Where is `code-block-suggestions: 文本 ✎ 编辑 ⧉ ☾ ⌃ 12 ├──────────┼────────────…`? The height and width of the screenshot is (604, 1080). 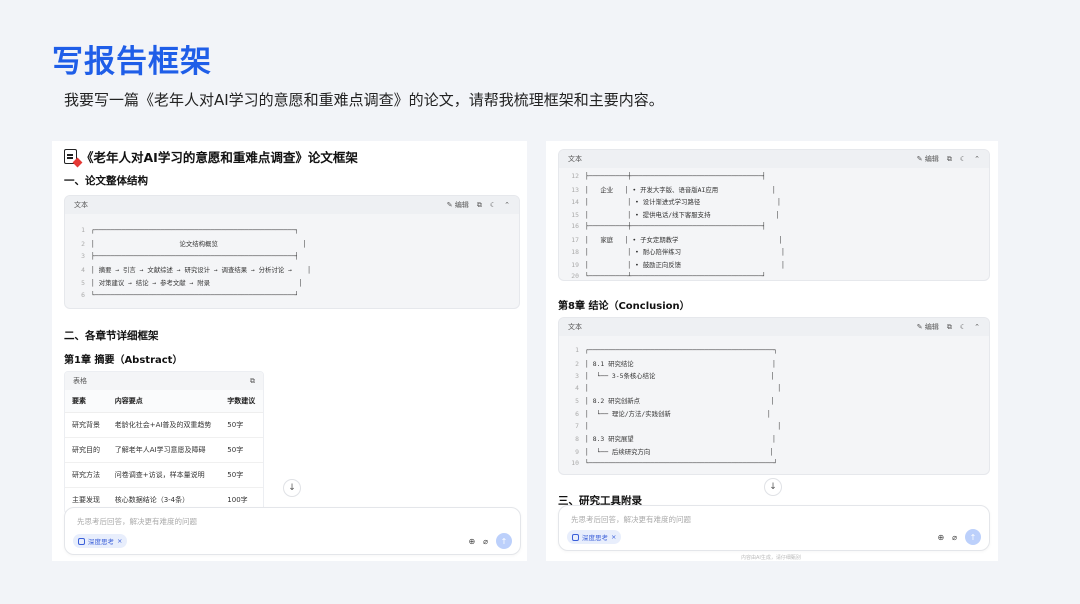
code-block-suggestions: 文本 ✎ 编辑 ⧉ ☾ ⌃ 12 ├──────────┼────────────… is located at coordinates (774, 215).